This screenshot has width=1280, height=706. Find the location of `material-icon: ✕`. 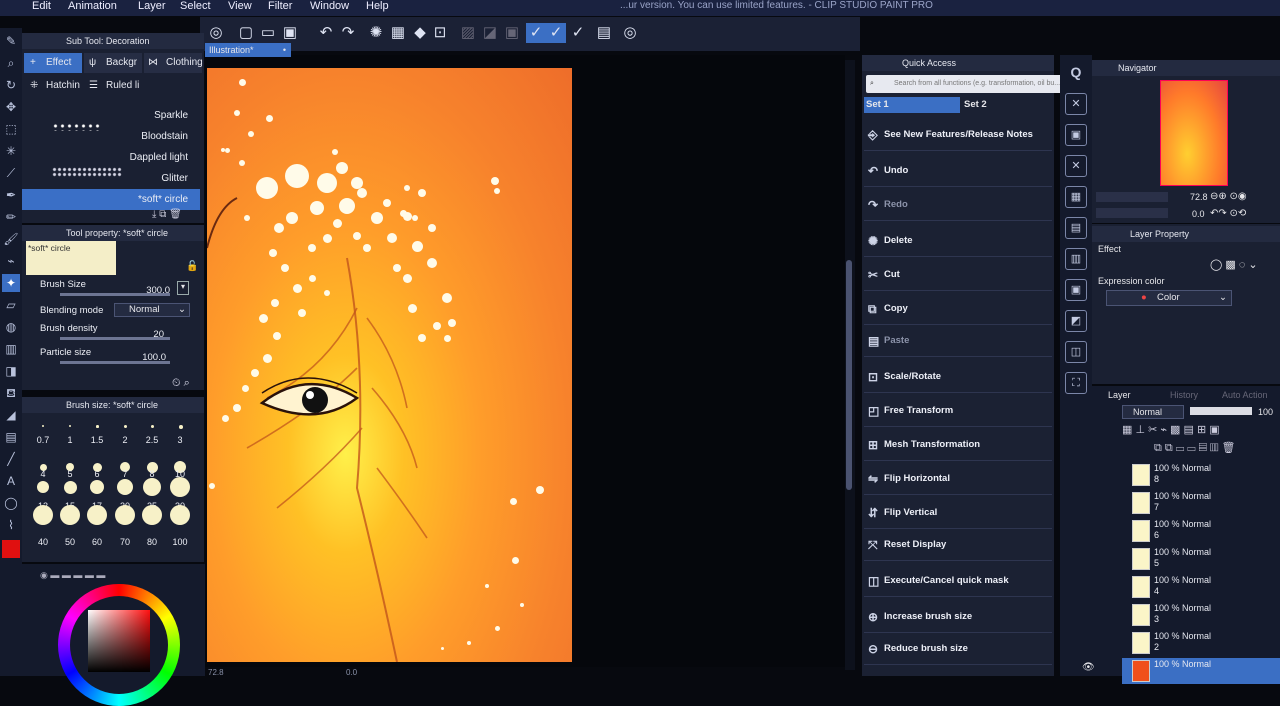

material-icon: ✕ is located at coordinates (1076, 104).